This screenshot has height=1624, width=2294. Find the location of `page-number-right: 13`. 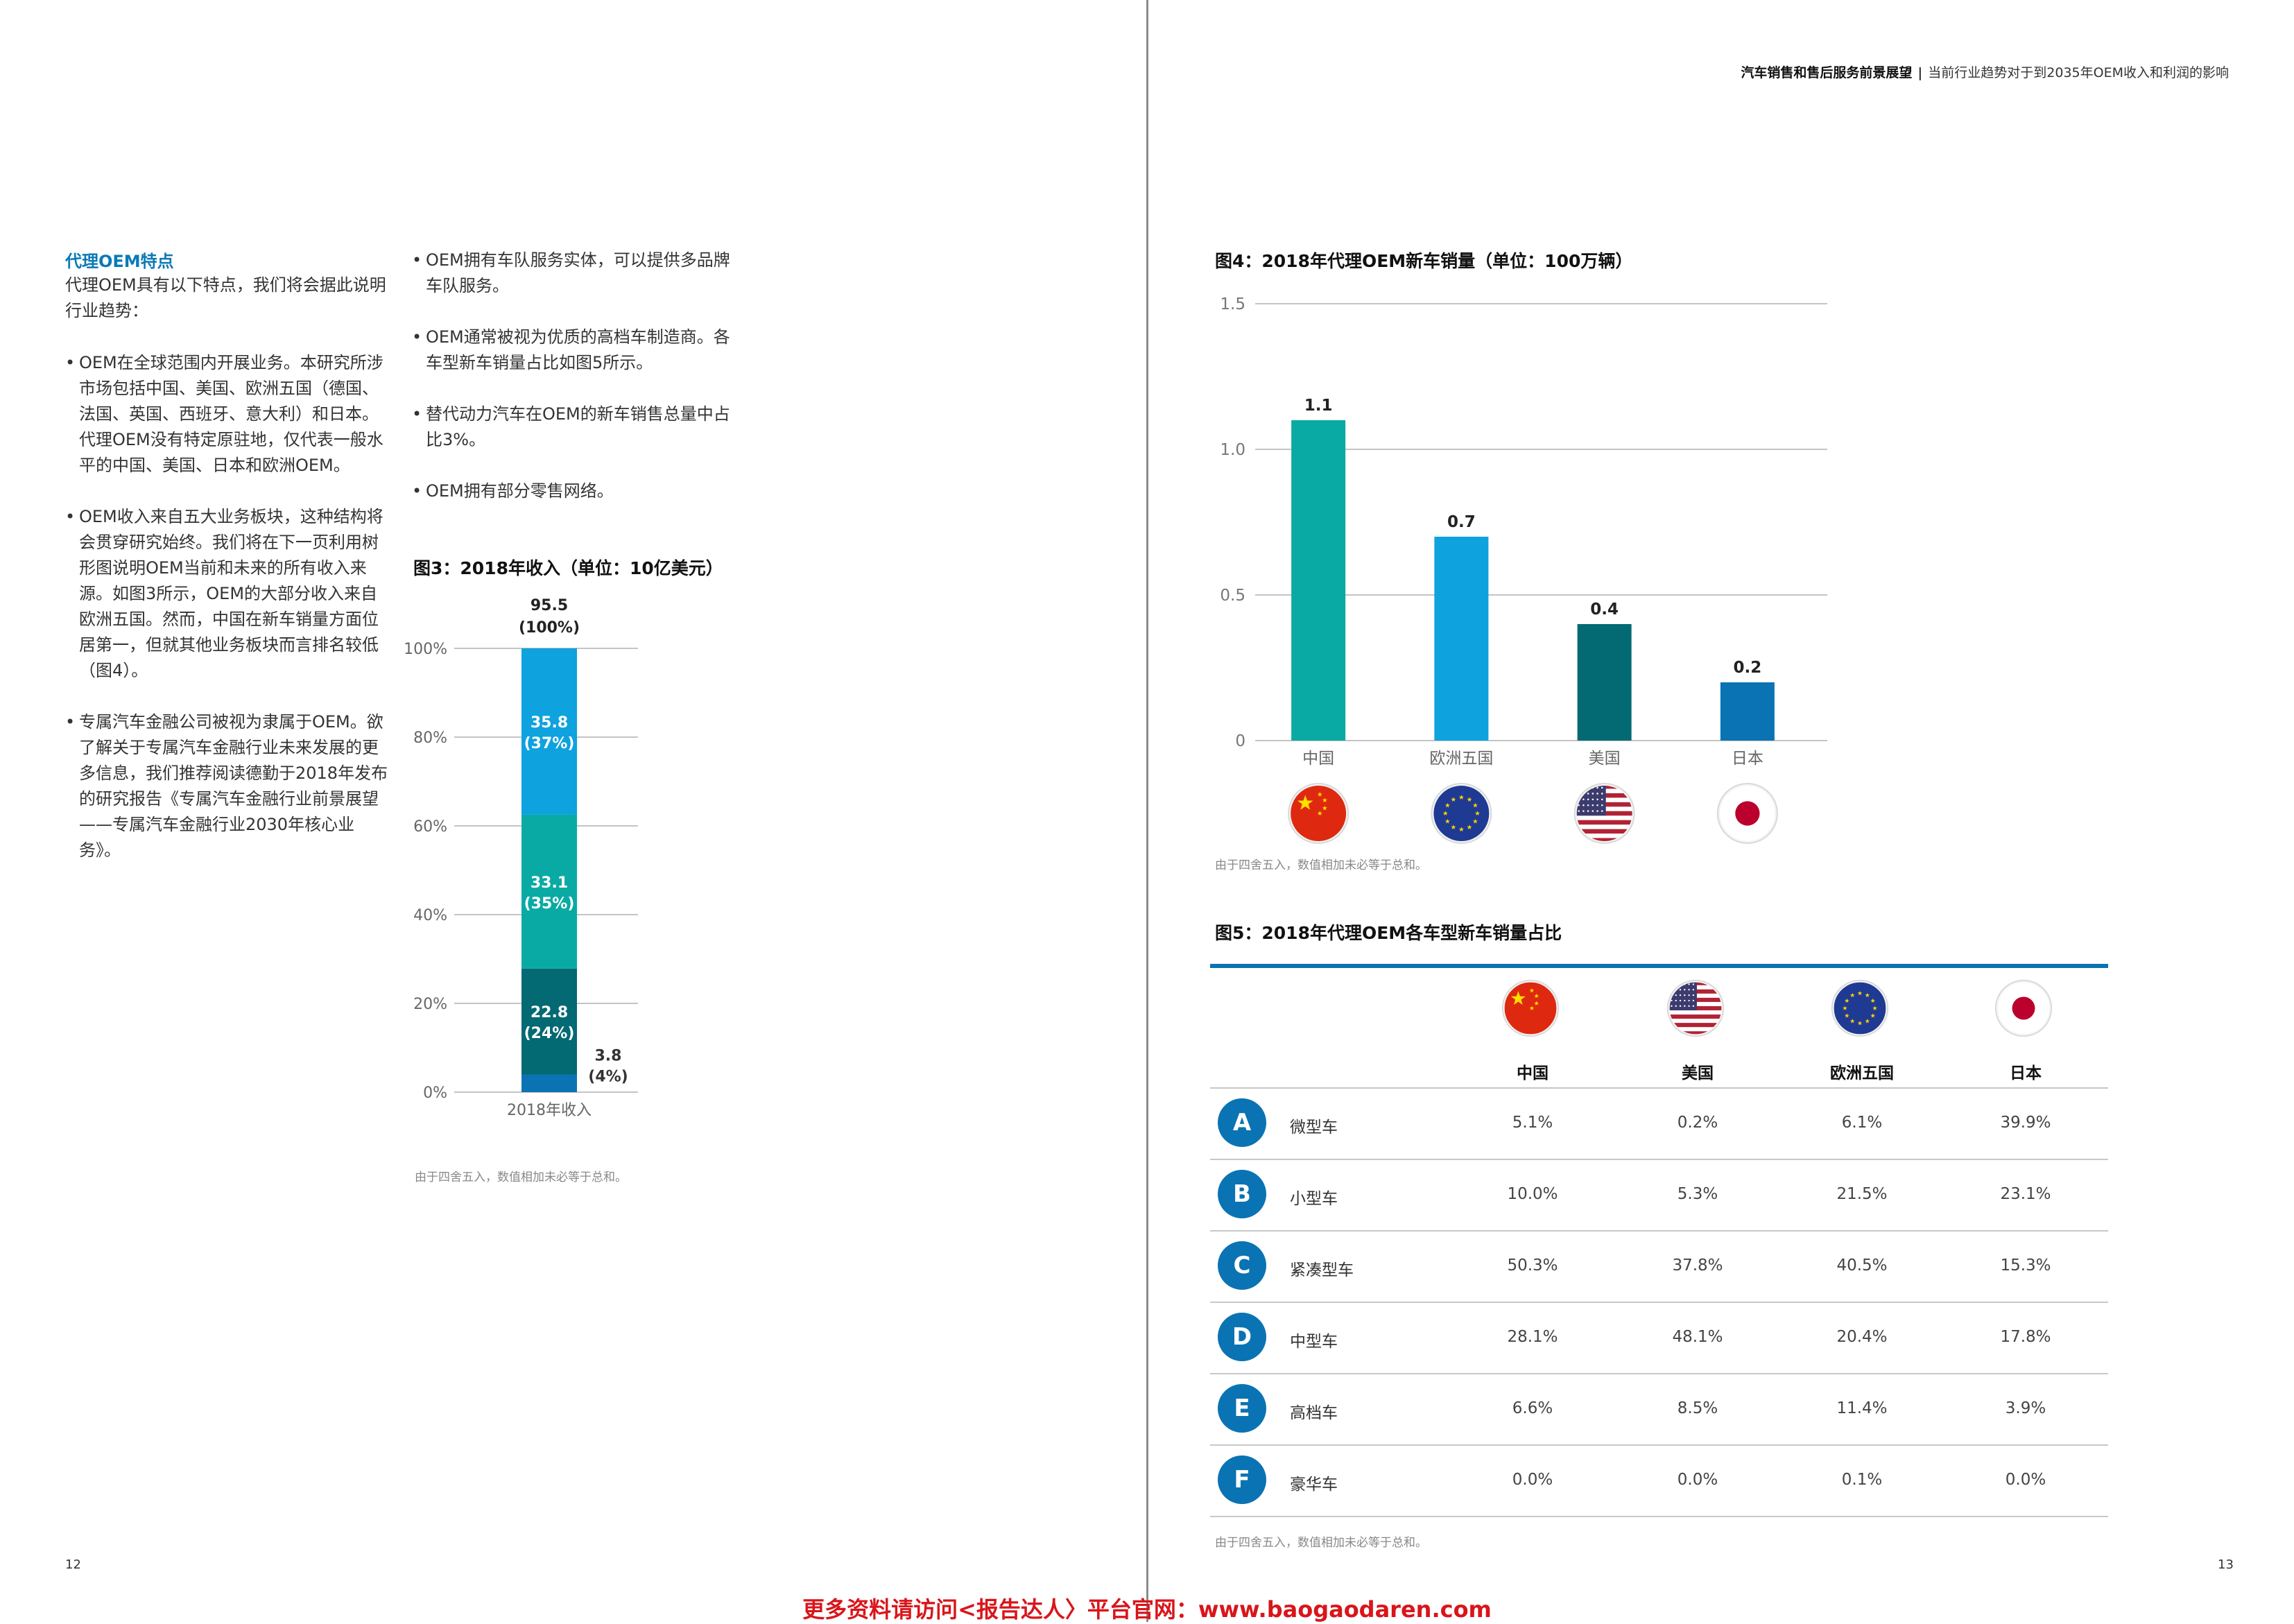

page-number-right: 13 is located at coordinates (2226, 1564).